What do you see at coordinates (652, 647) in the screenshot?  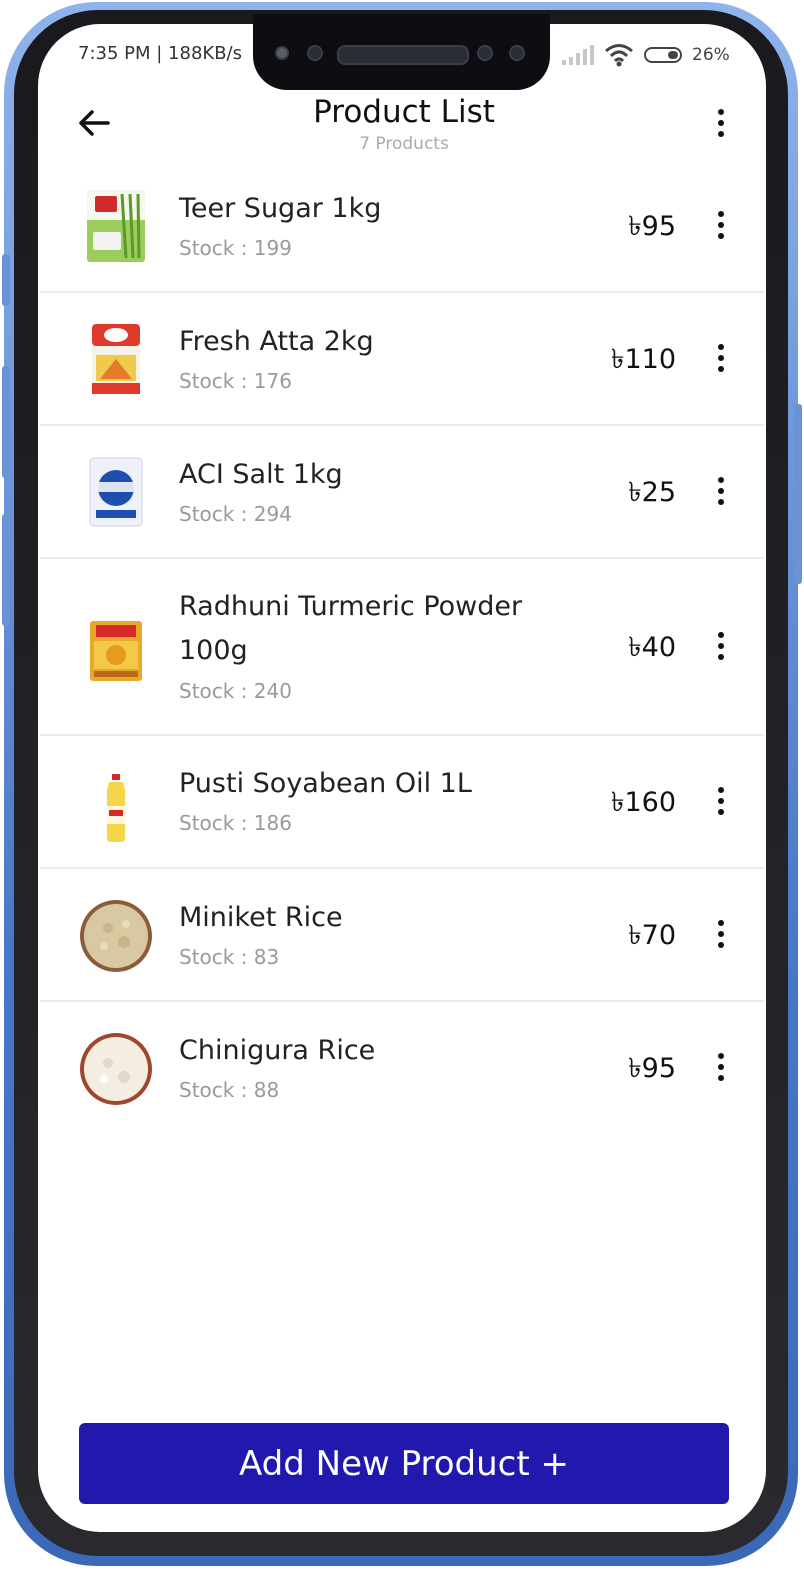 I see `product-price: ৳40` at bounding box center [652, 647].